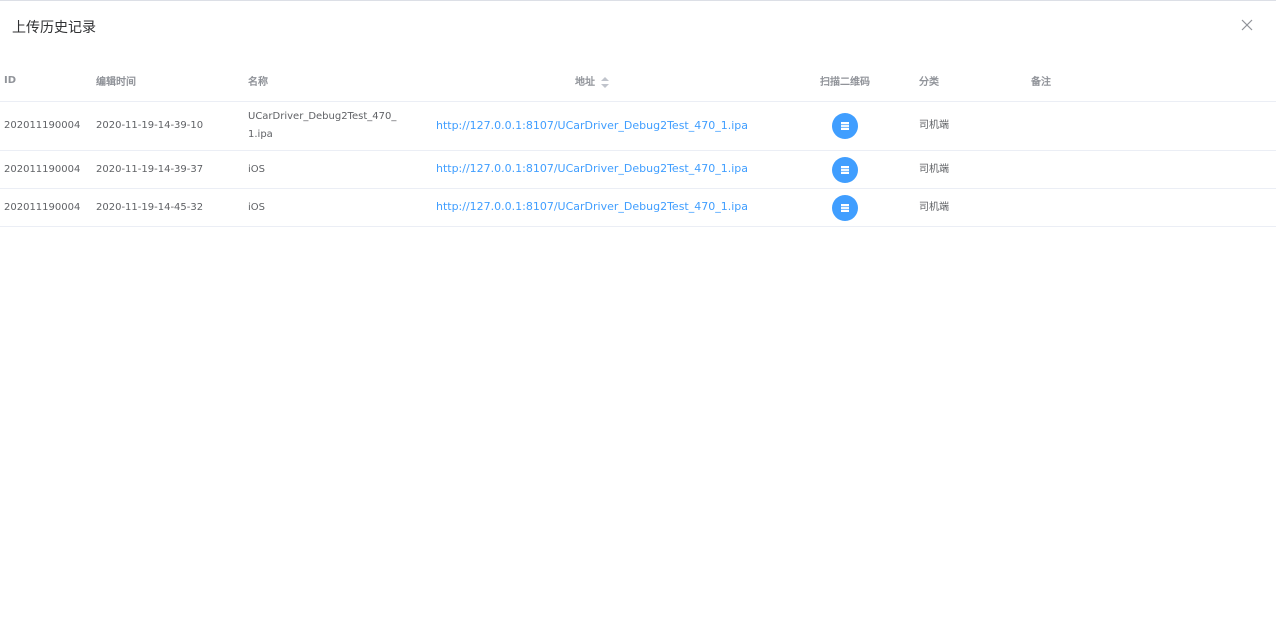 The image size is (1276, 636). I want to click on close-button, so click(1247, 25).